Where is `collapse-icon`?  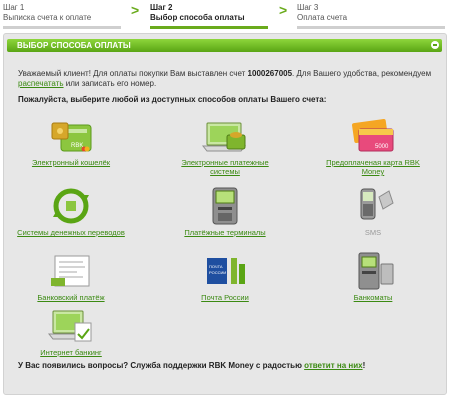
collapse-icon is located at coordinates (435, 45).